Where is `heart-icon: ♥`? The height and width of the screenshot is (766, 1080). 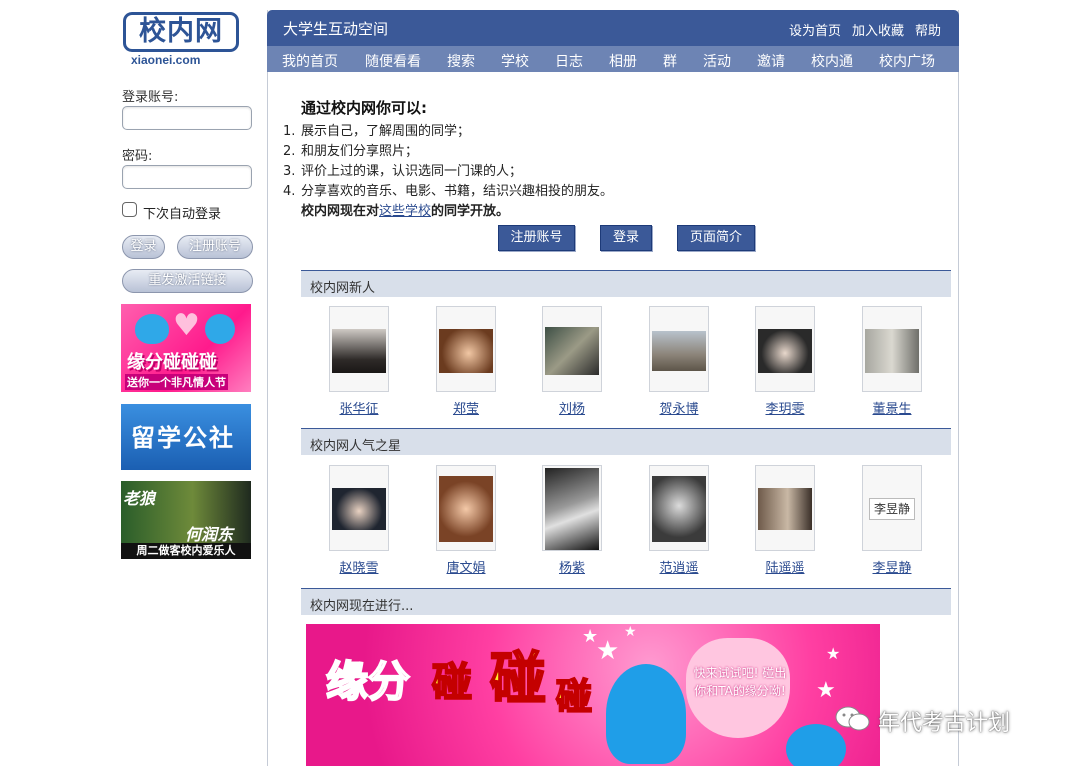 heart-icon: ♥ is located at coordinates (186, 325).